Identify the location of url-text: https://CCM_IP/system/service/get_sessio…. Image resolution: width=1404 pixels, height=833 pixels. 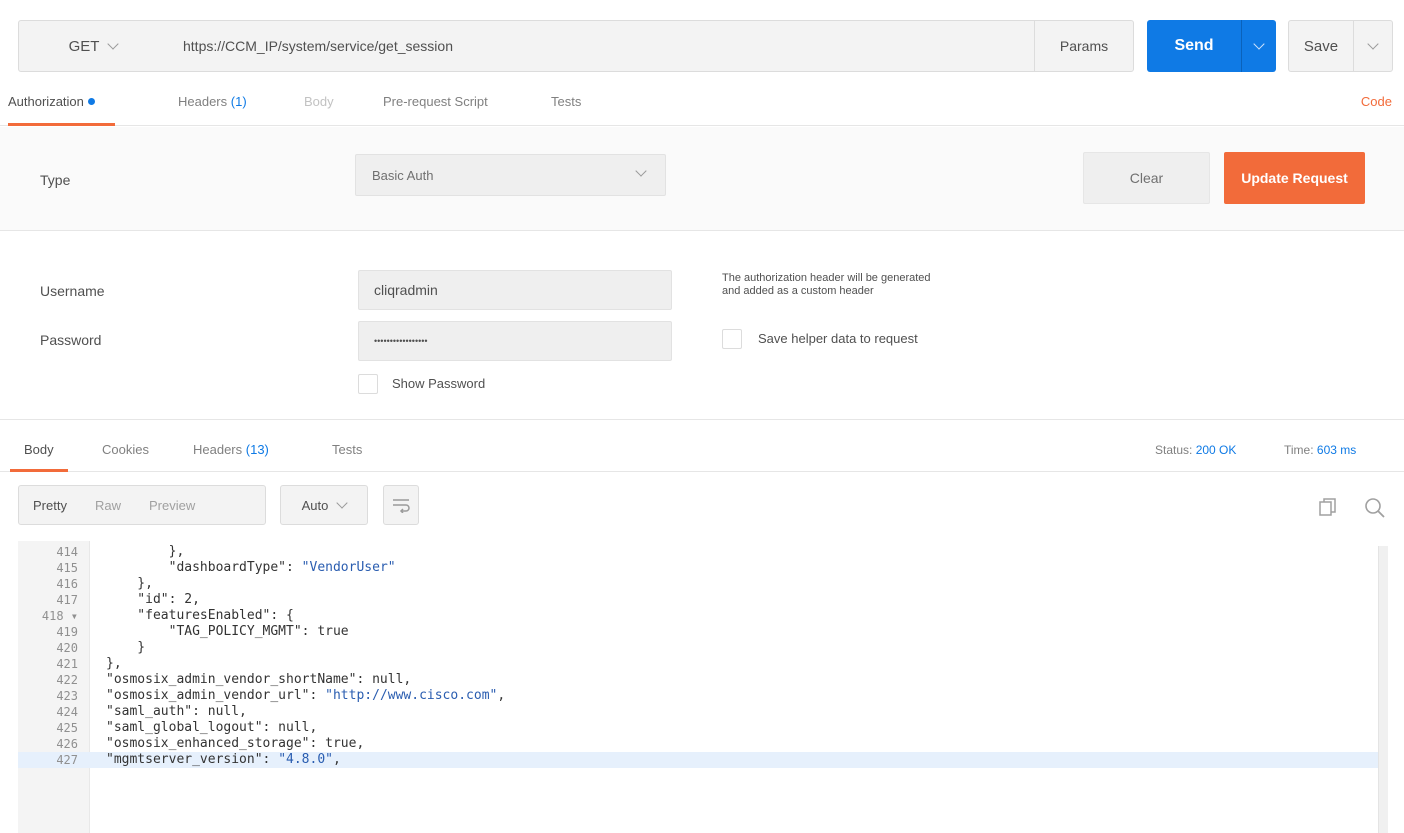
(318, 46).